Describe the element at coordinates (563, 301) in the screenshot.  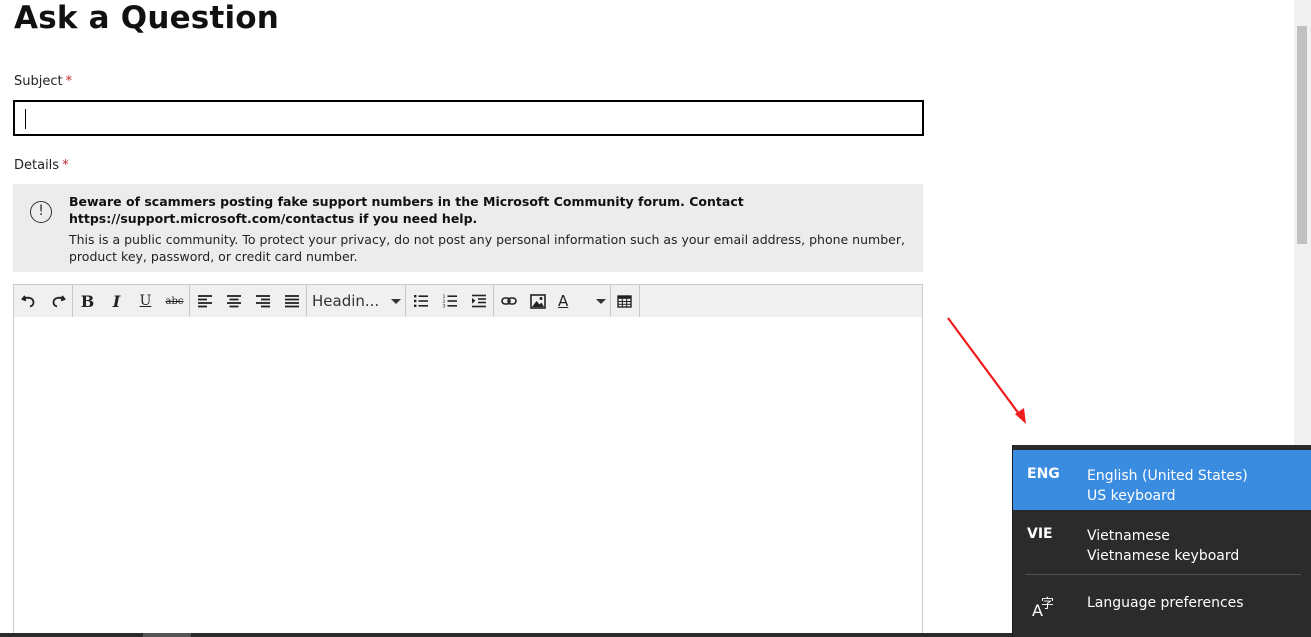
I see `font-color-icon: A` at that location.